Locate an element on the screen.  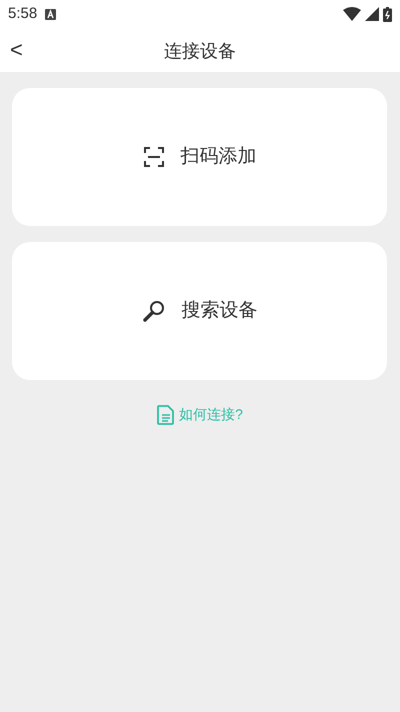
battery-icon is located at coordinates (387, 14).